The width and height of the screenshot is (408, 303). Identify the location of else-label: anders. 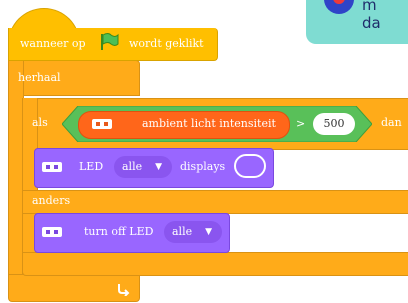
(51, 200).